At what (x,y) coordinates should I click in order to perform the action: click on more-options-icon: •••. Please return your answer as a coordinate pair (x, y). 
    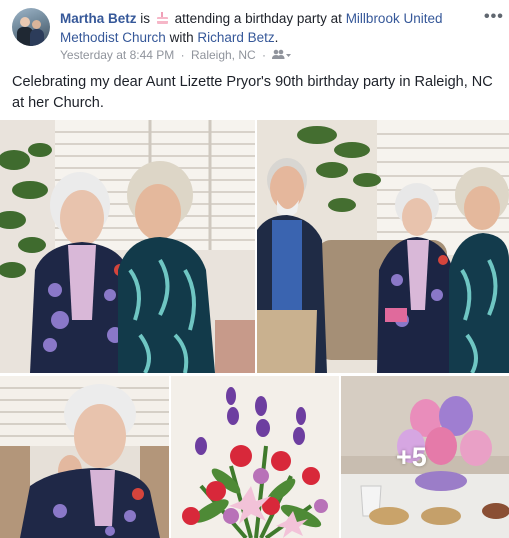
    Looking at the image, I should click on (494, 17).